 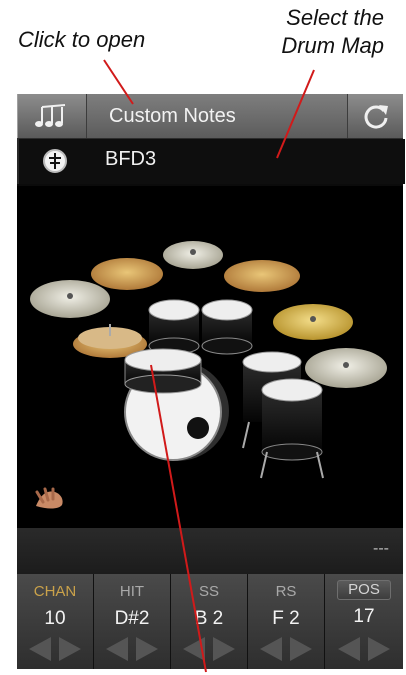 What do you see at coordinates (127, 274) in the screenshot?
I see `cymbal-crash-left` at bounding box center [127, 274].